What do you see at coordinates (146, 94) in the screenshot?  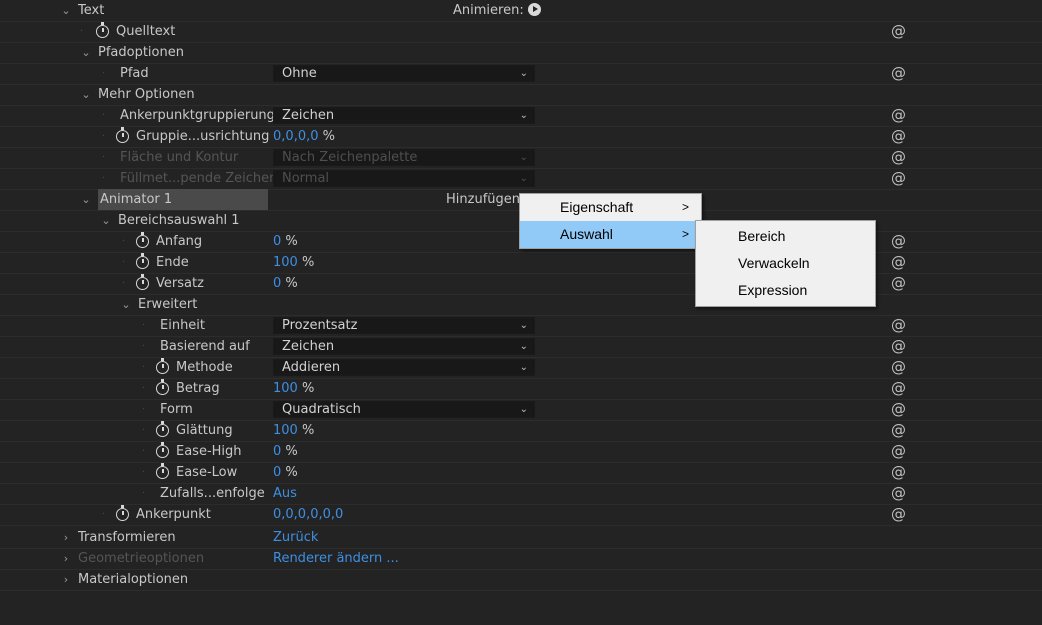 I see `row-label: Mehr Optionen` at bounding box center [146, 94].